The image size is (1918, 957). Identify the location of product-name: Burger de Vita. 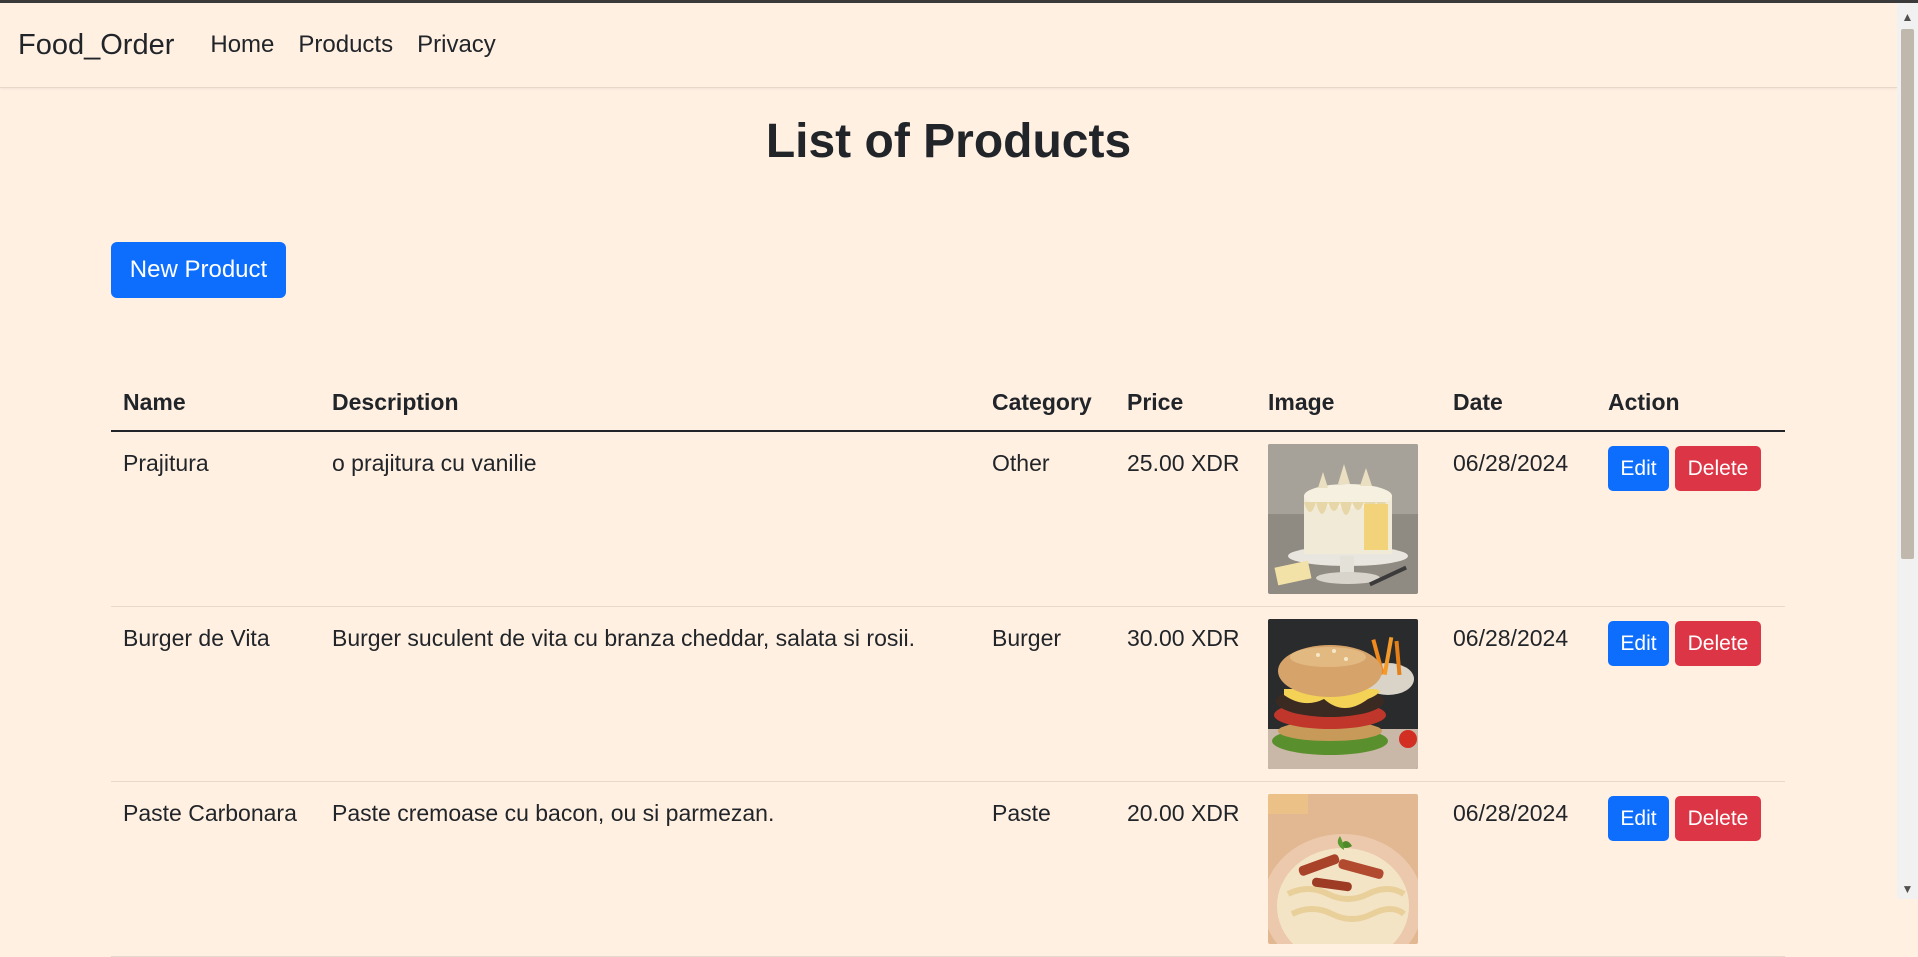
(196, 638).